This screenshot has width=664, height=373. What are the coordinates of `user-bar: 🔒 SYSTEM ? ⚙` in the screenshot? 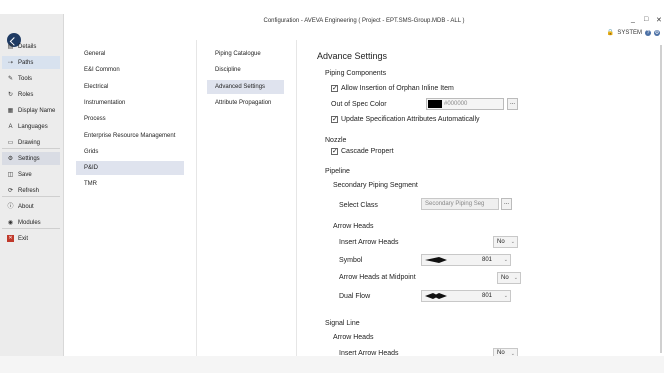 It's located at (633, 32).